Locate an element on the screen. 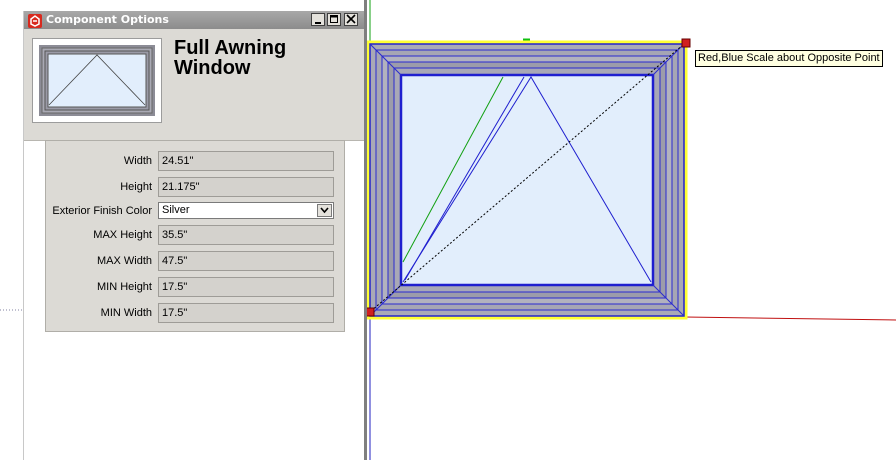 This screenshot has width=896, height=464. maximize-icon is located at coordinates (334, 19).